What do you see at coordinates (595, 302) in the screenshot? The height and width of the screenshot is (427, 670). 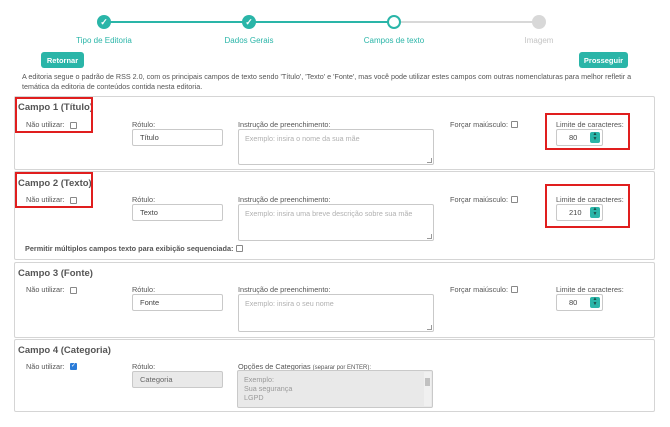 I see `spinner-icon: ▲ ▼` at bounding box center [595, 302].